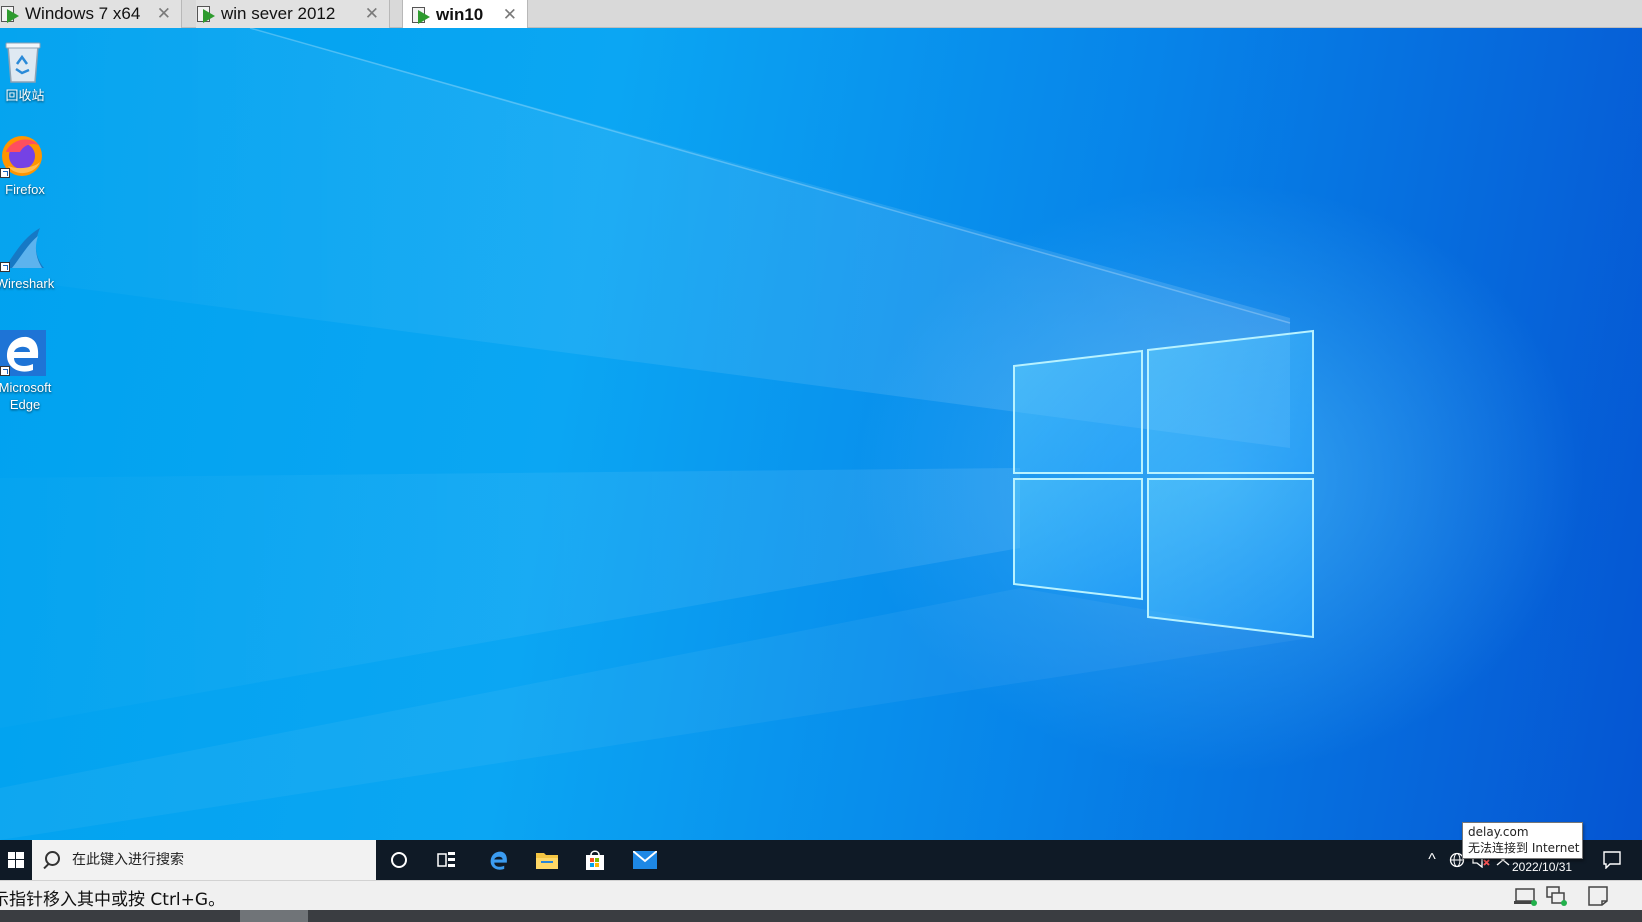 The width and height of the screenshot is (1642, 922). I want to click on cortana-icon, so click(399, 860).